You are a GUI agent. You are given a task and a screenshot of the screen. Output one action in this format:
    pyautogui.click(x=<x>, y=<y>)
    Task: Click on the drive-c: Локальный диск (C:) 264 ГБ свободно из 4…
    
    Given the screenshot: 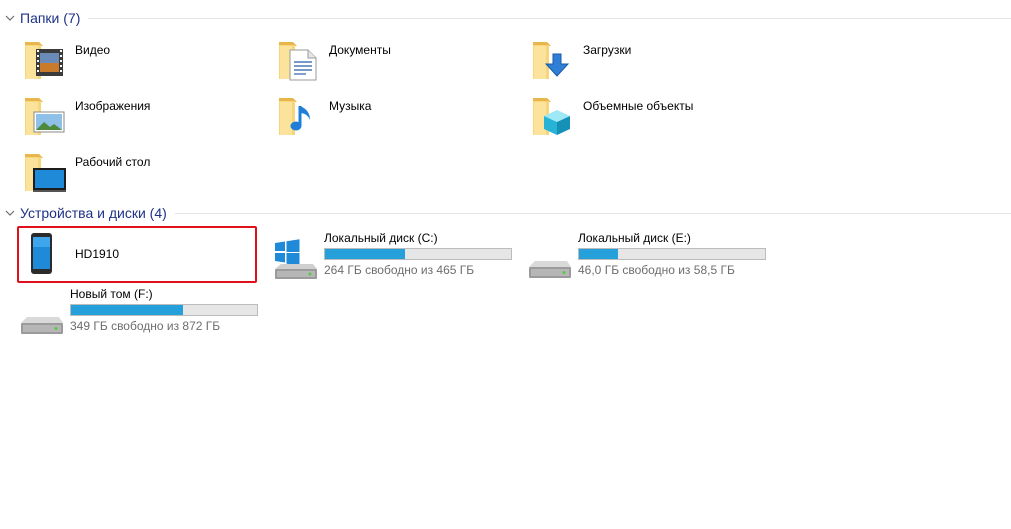 What is the action you would take?
    pyautogui.click(x=391, y=258)
    